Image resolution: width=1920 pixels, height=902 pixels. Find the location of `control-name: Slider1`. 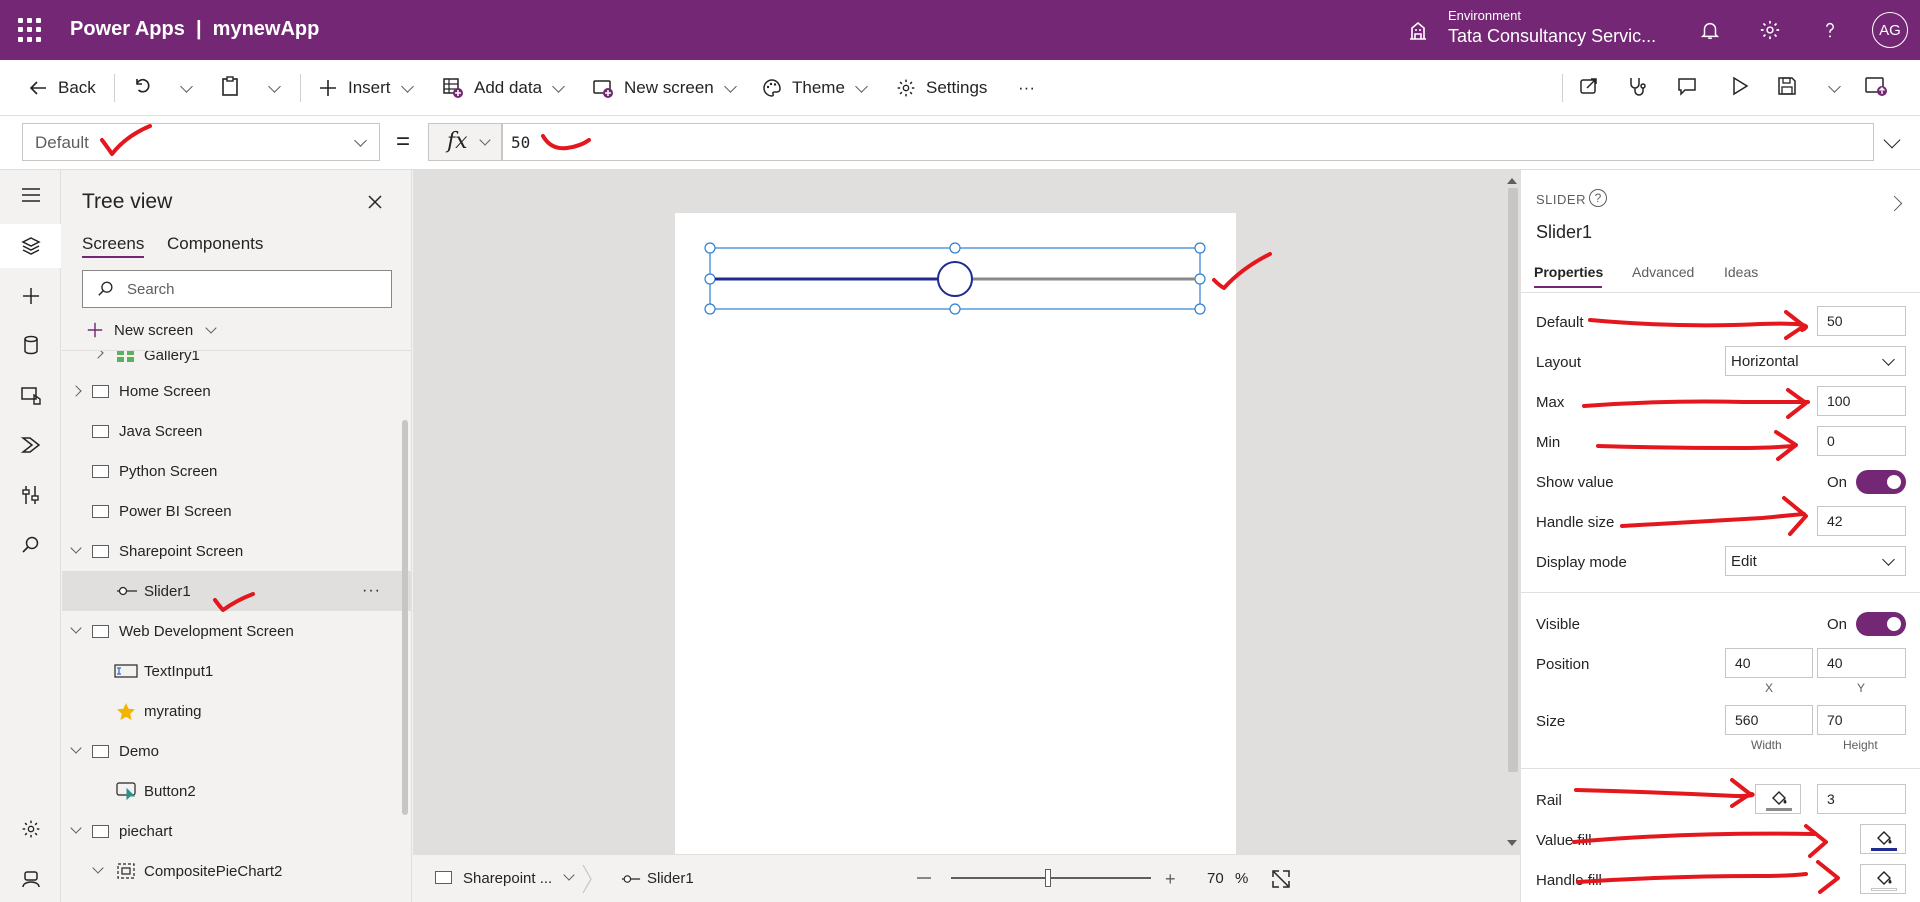

control-name: Slider1 is located at coordinates (1564, 232).